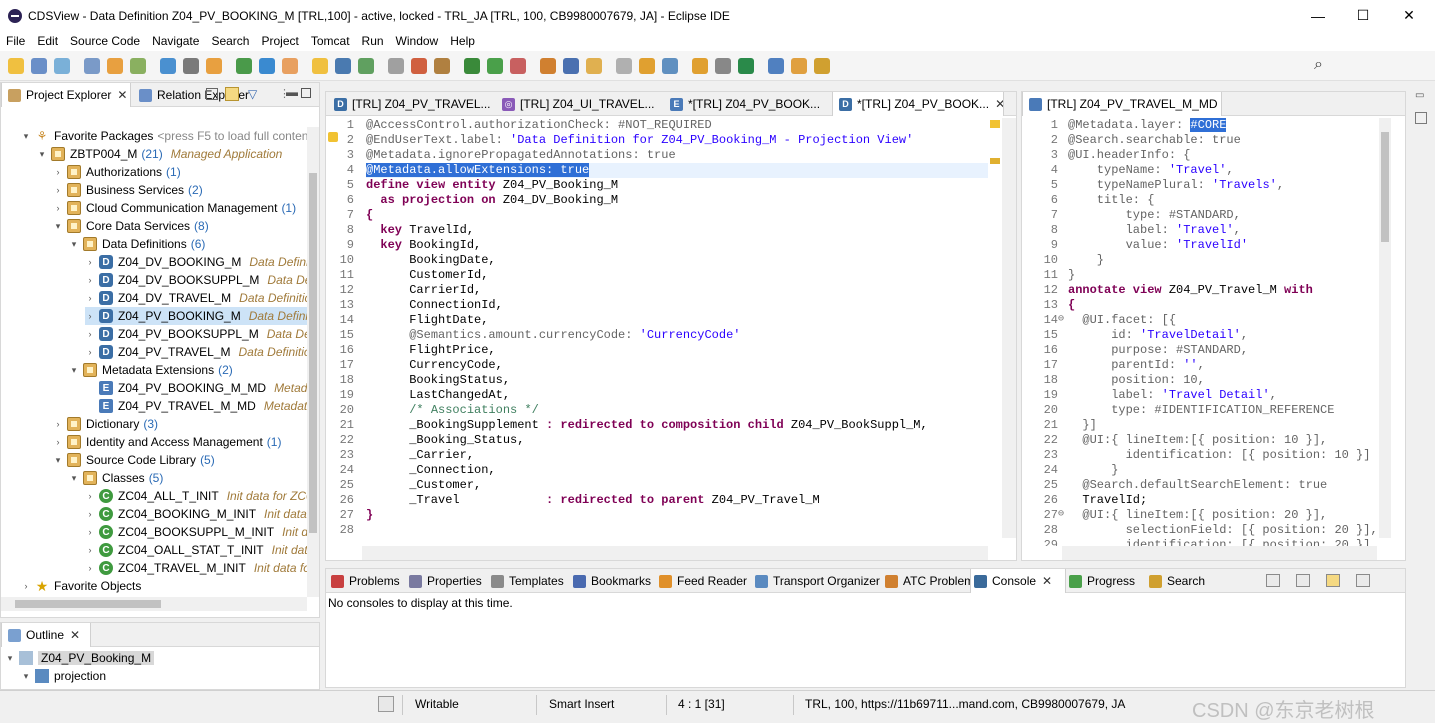 The width and height of the screenshot is (1435, 723). Describe the element at coordinates (386, 704) in the screenshot. I see `status-icon` at that location.